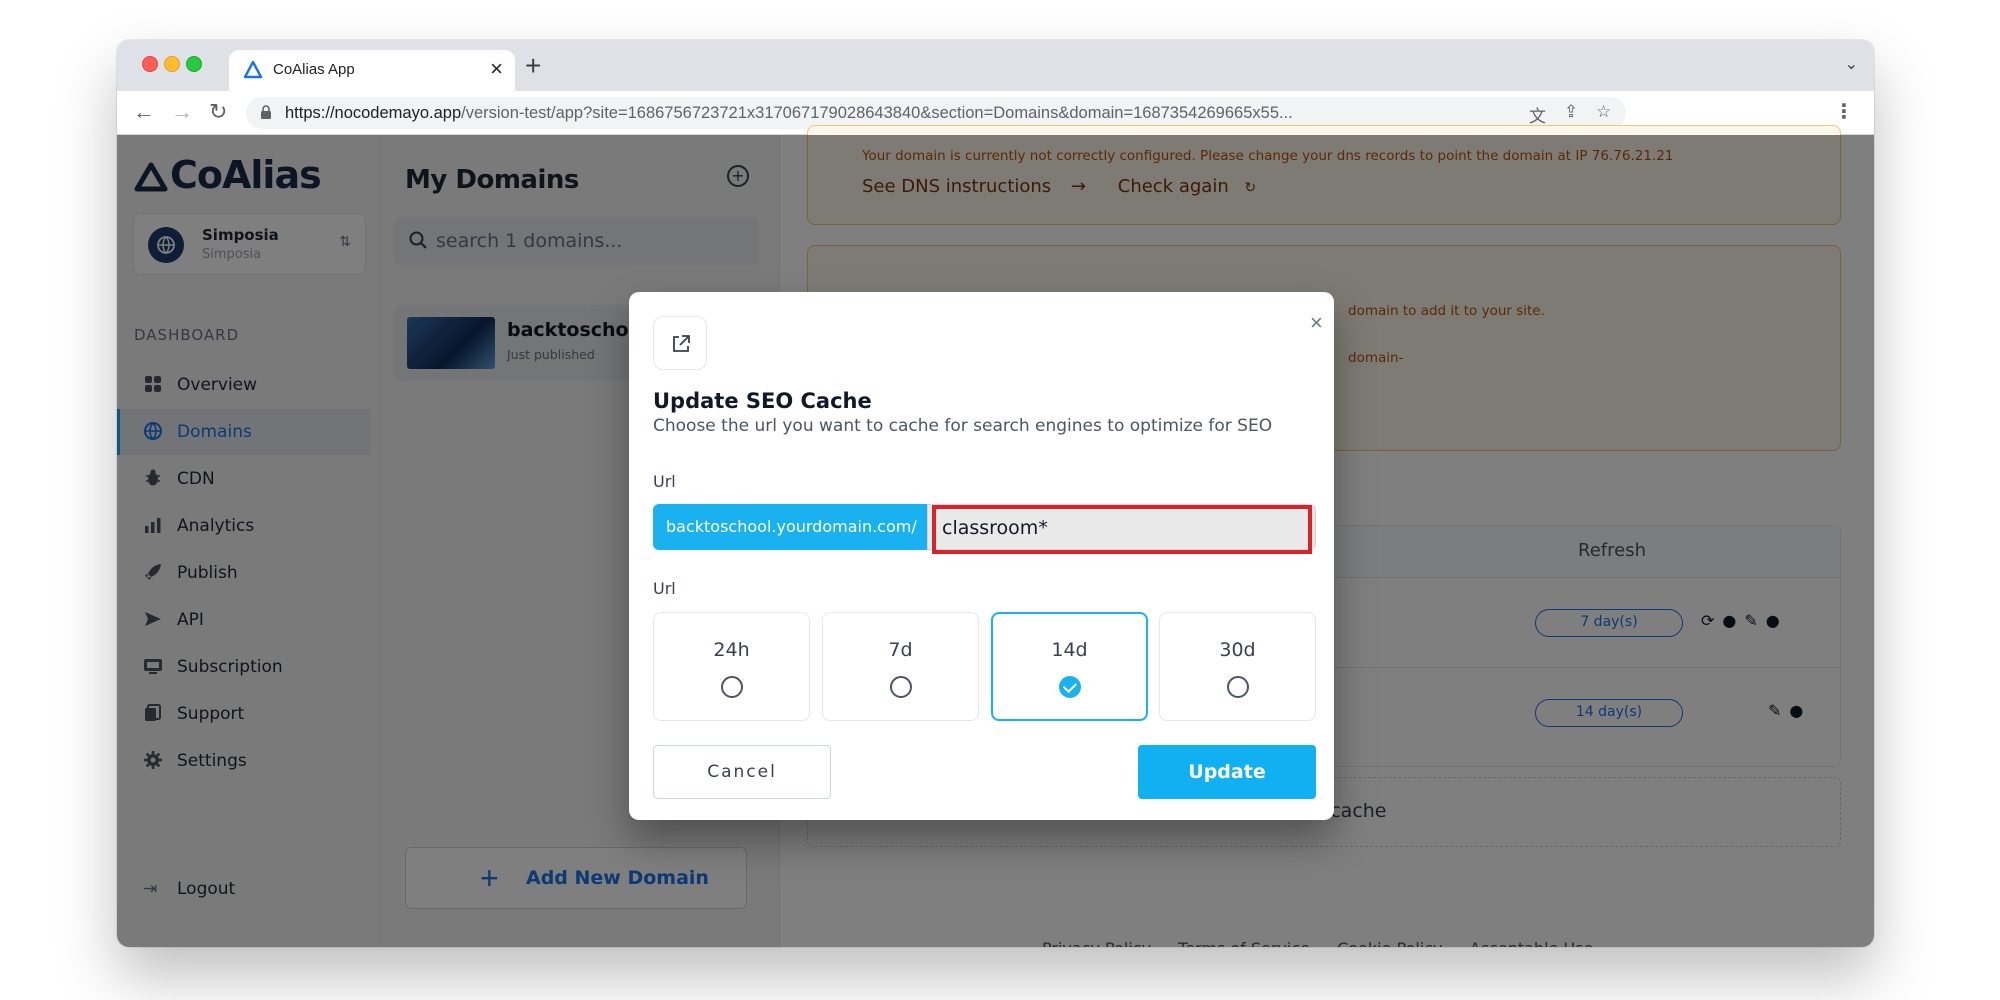  I want to click on close-icon: ×, so click(1316, 323).